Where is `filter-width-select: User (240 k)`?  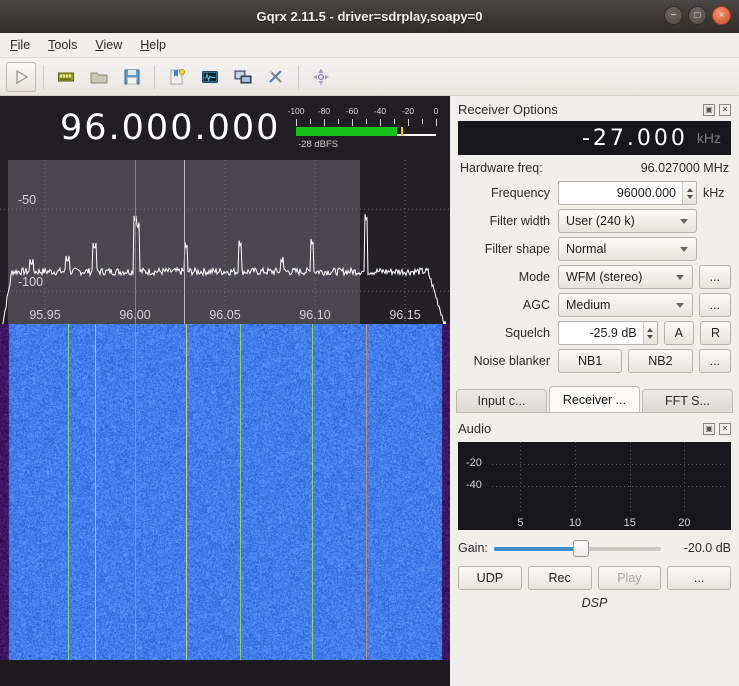 filter-width-select: User (240 k) is located at coordinates (627, 221).